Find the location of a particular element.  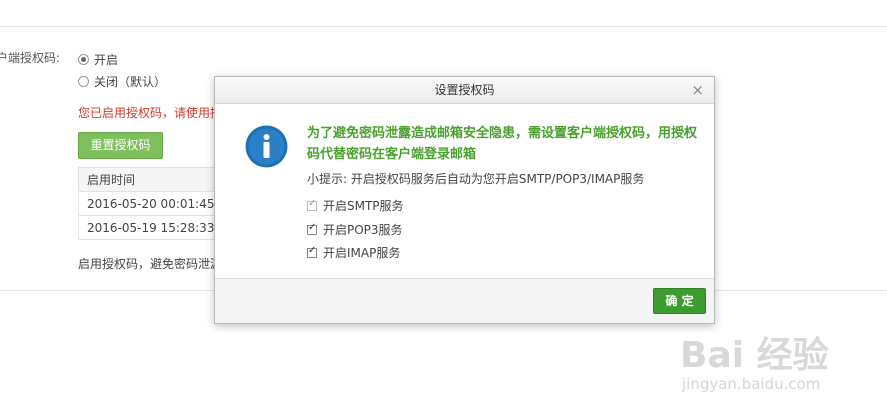

table-cell: 2016-05-19 15:28:33 is located at coordinates (149, 227).